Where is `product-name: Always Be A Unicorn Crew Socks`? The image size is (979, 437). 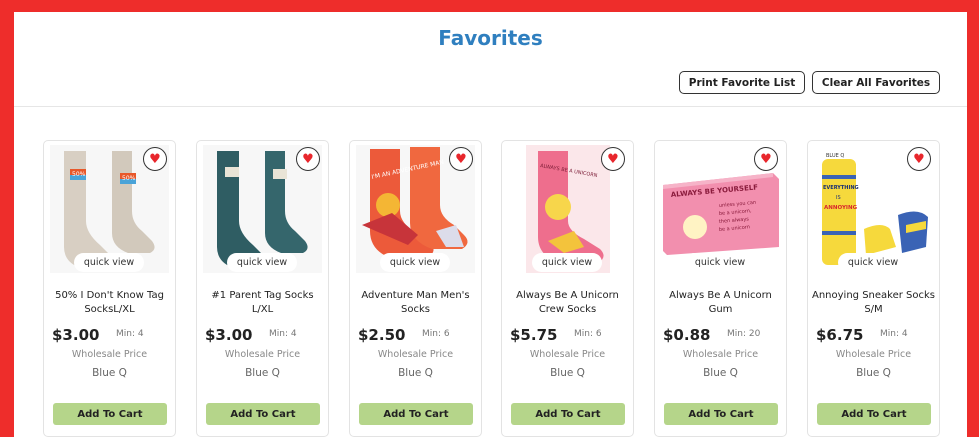 product-name: Always Be A Unicorn Crew Socks is located at coordinates (567, 303).